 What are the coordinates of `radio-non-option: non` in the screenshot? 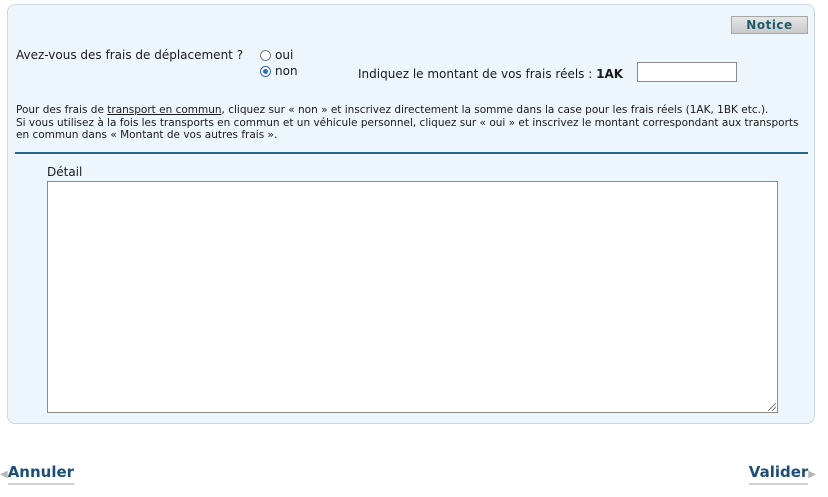 It's located at (279, 71).